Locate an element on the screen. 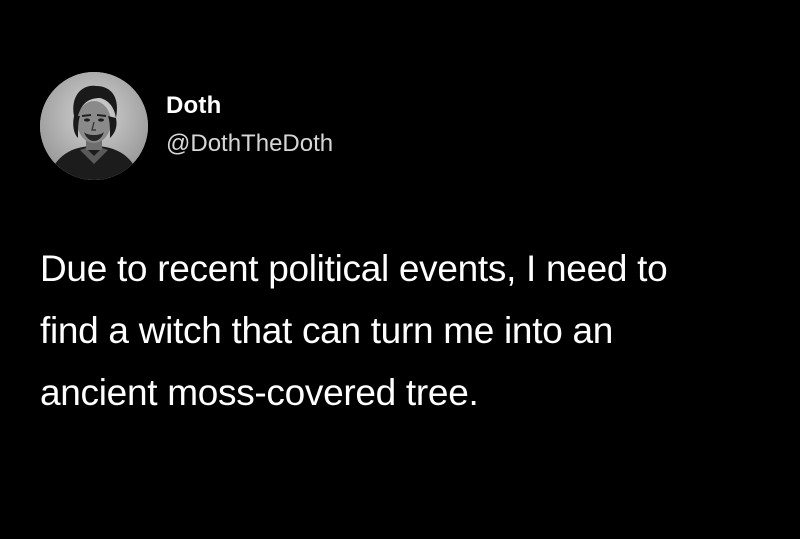  author-display-name: Doth is located at coordinates (193, 106).